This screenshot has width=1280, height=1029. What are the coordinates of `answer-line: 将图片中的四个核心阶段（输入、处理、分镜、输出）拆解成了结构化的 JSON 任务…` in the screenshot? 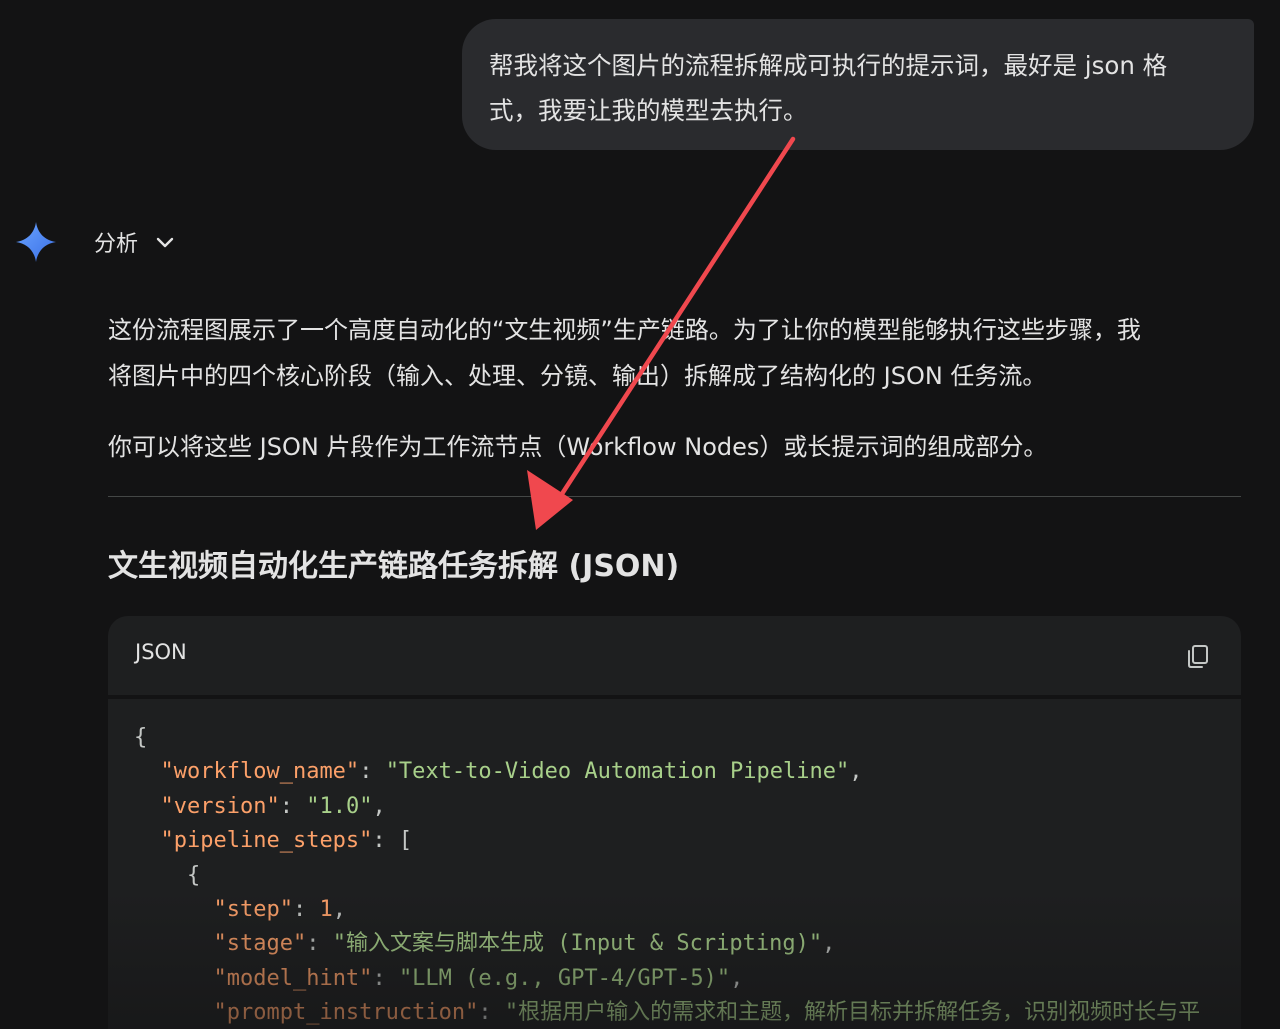 It's located at (577, 376).